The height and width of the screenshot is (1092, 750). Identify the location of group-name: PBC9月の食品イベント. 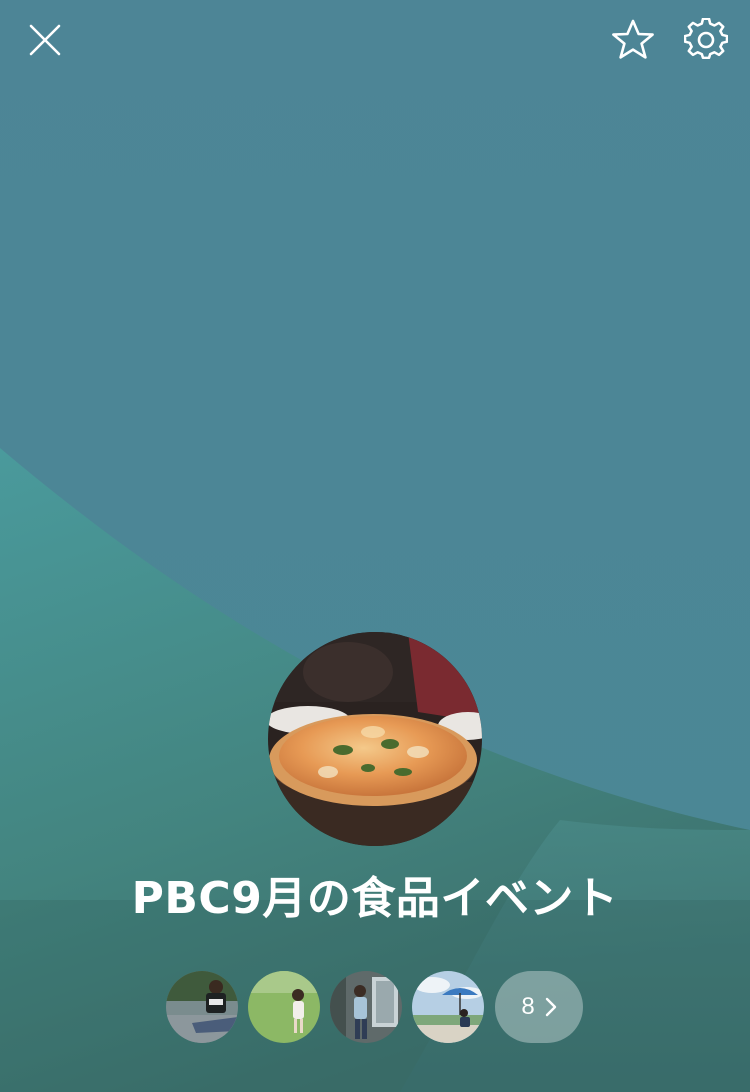
(375, 898).